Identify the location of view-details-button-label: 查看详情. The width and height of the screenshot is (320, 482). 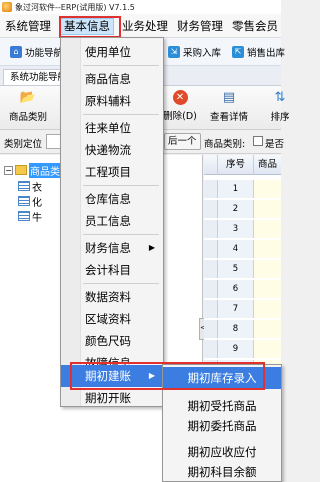
(228, 117).